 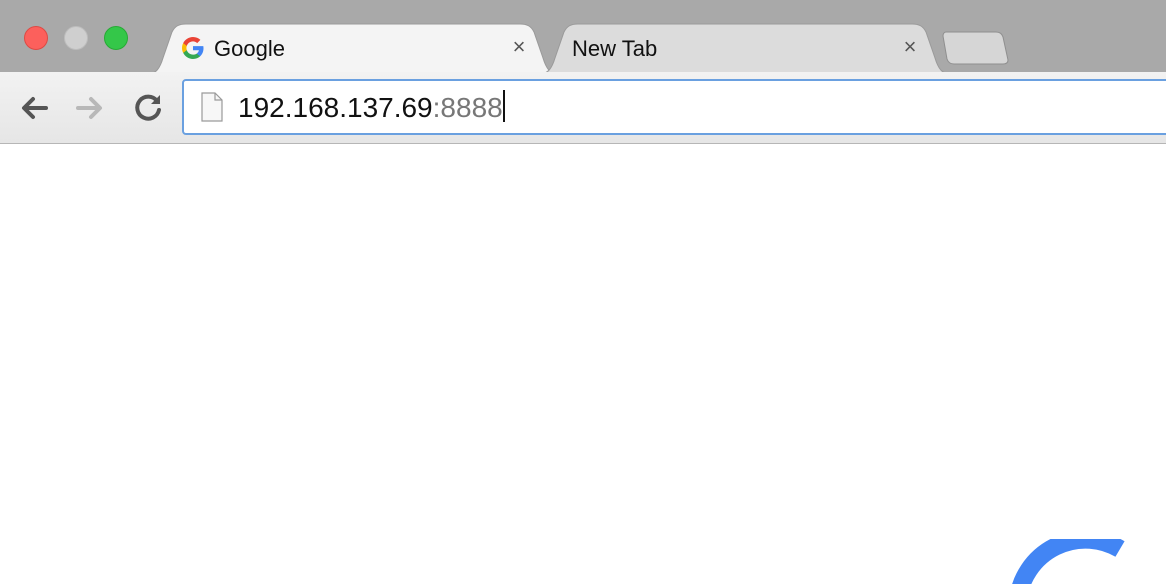 I want to click on arrow-right-icon, so click(x=90, y=108).